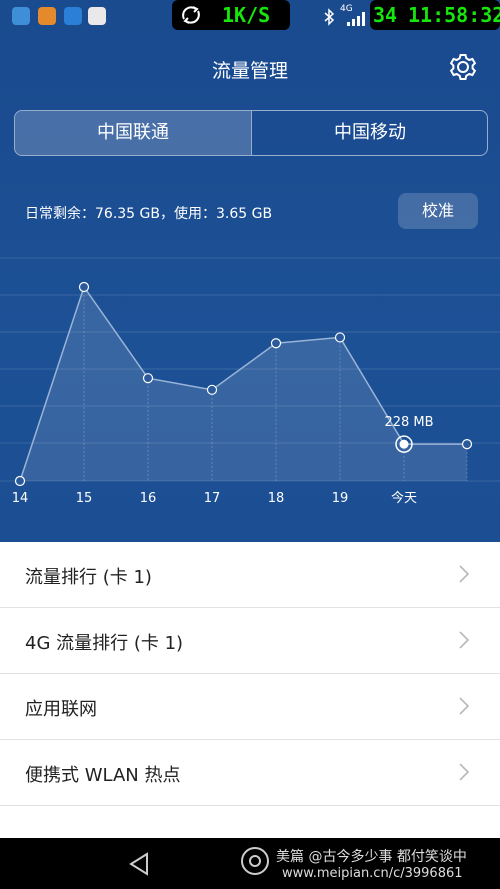 This screenshot has height=889, width=500. I want to click on navigation-bar: 美篇 @古今多少事 都付笑谈中 www.meipian.cn/c/3996861, so click(250, 863).